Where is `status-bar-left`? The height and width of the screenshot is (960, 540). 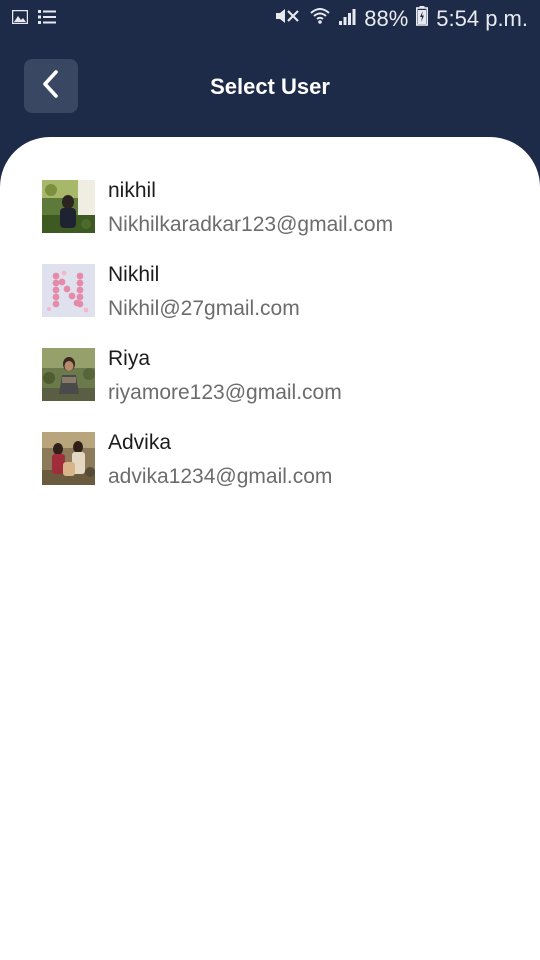
status-bar-left is located at coordinates (33, 19).